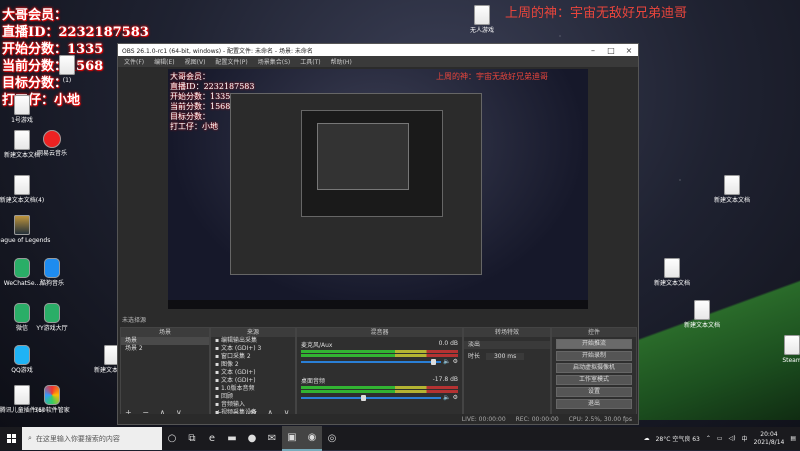 The width and height of the screenshot is (800, 451). Describe the element at coordinates (26, 230) in the screenshot. I see `desktop-icon: League of Legends` at that location.